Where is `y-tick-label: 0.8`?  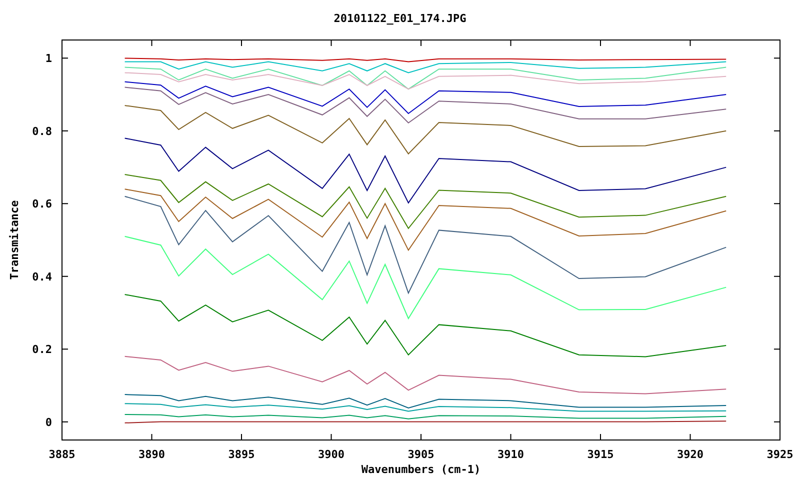 y-tick-label: 0.8 is located at coordinates (42, 131).